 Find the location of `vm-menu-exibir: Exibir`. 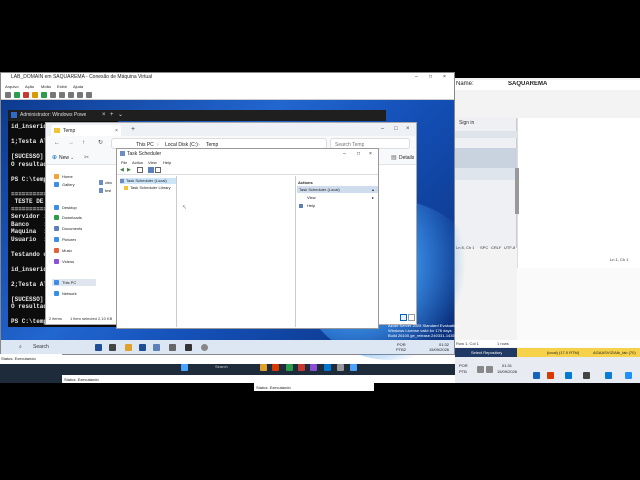

vm-menu-exibir: Exibir is located at coordinates (62, 86).